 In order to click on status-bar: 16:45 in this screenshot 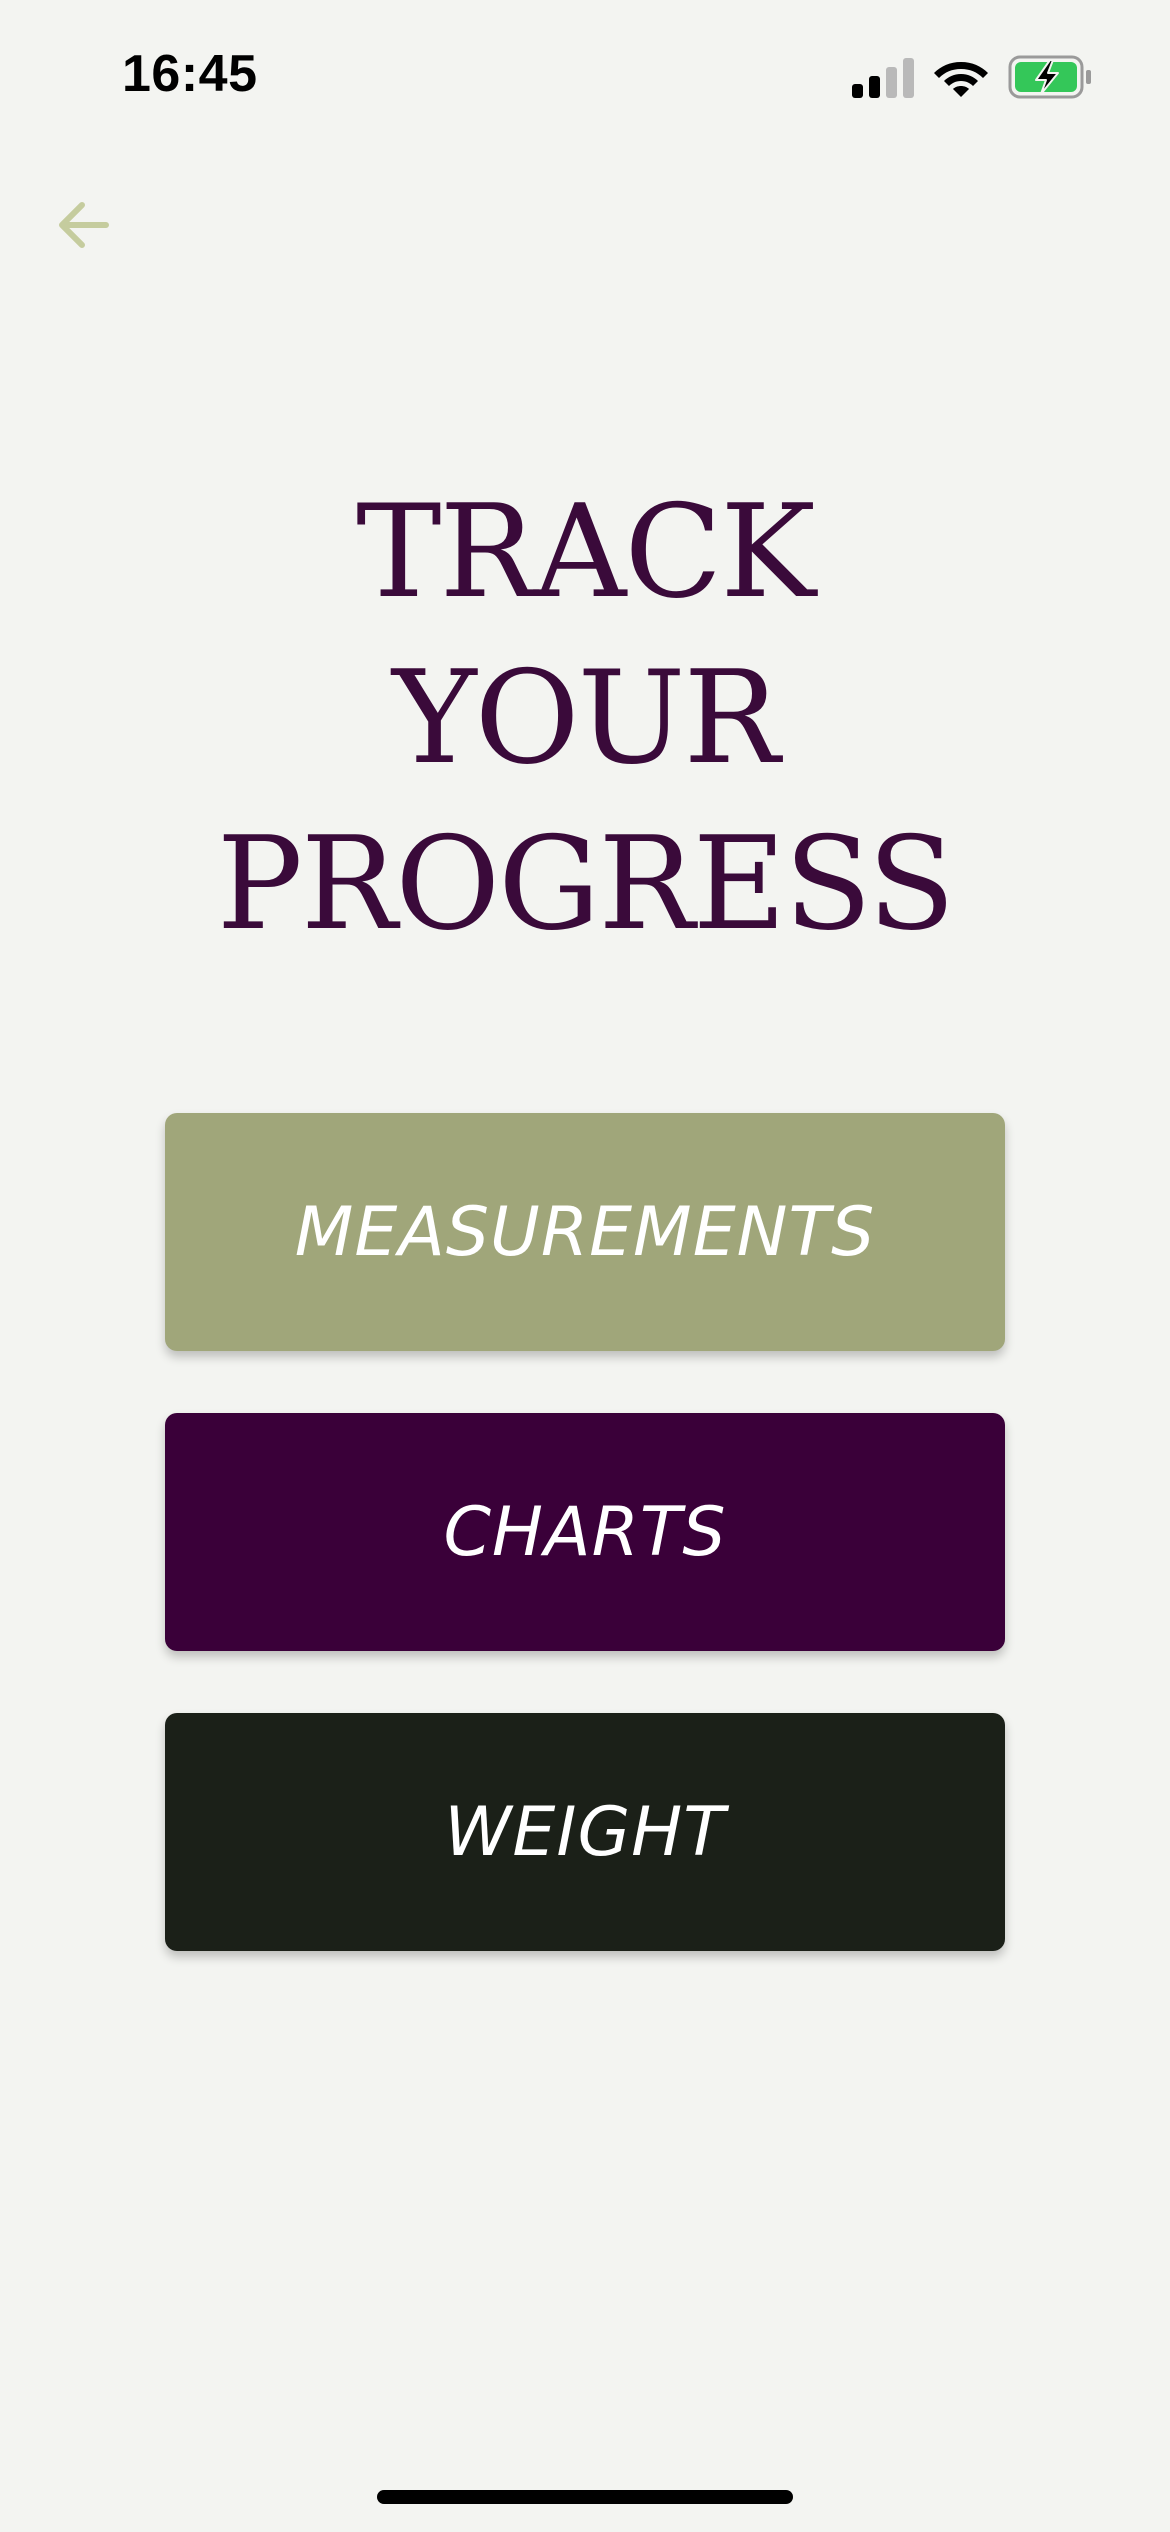, I will do `click(585, 75)`.